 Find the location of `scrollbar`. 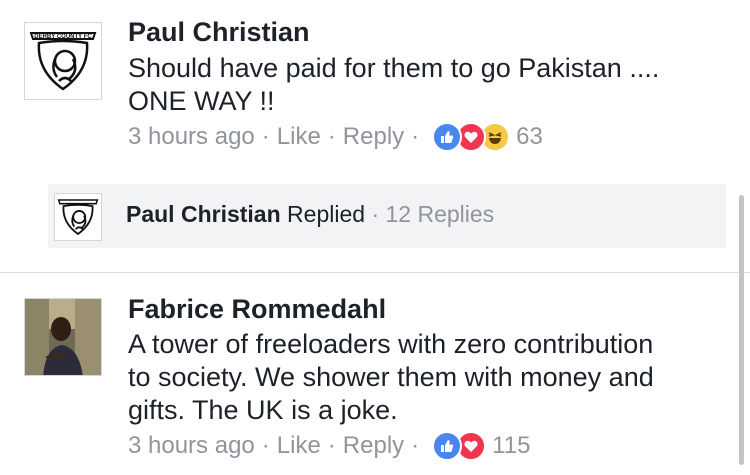

scrollbar is located at coordinates (741, 330).